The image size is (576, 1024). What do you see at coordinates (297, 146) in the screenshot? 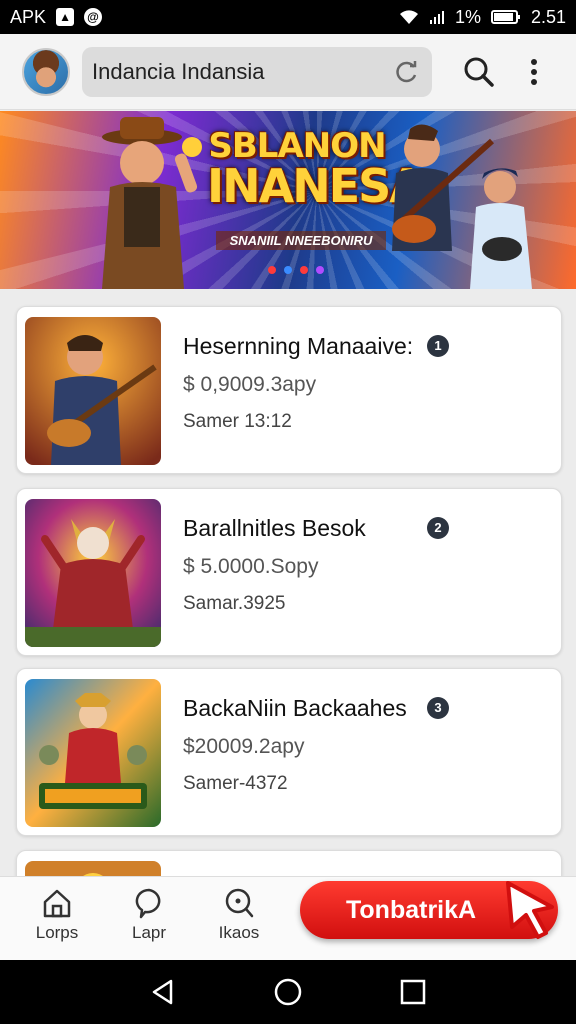
I see `banner-title-line1: SBLANON` at bounding box center [297, 146].